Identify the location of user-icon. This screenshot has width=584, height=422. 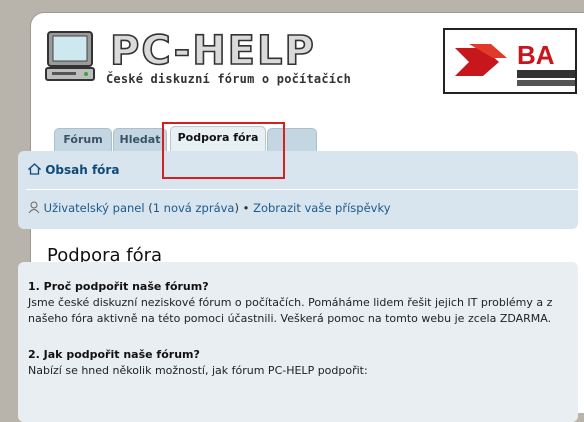
(34, 207).